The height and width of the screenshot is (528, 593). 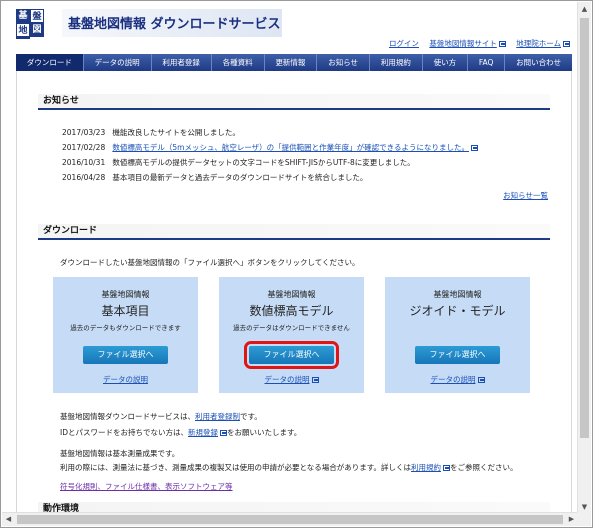 I want to click on news-date: 2017/02/28, so click(x=84, y=147).